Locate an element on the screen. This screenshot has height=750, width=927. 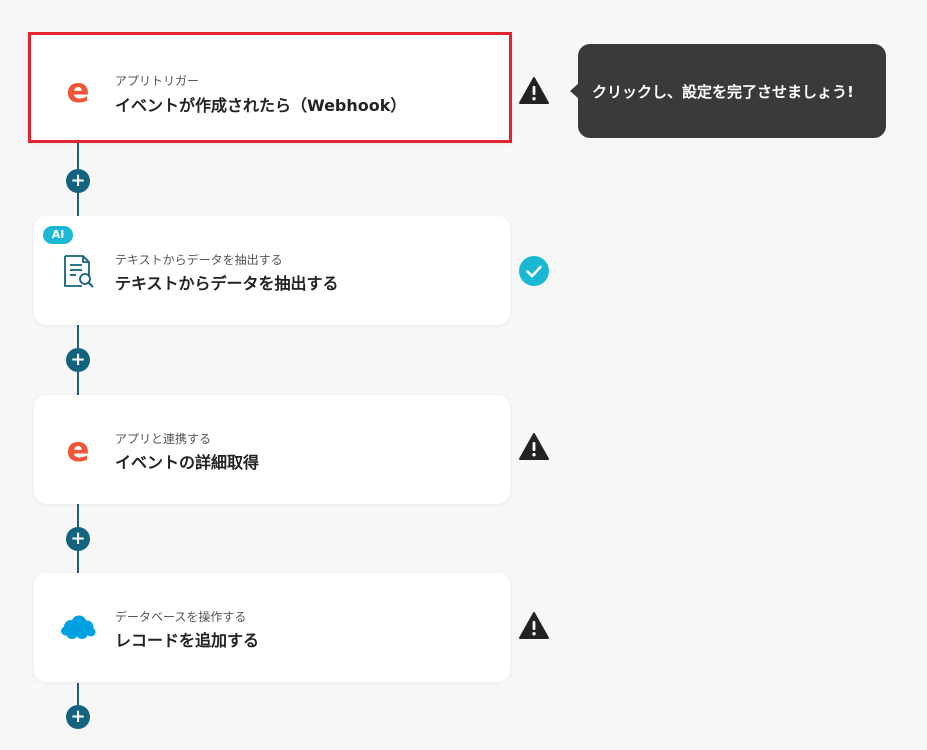
flow-step-get-event-details: e アプリと連携する イベントの詳細取得 is located at coordinates (272, 449).